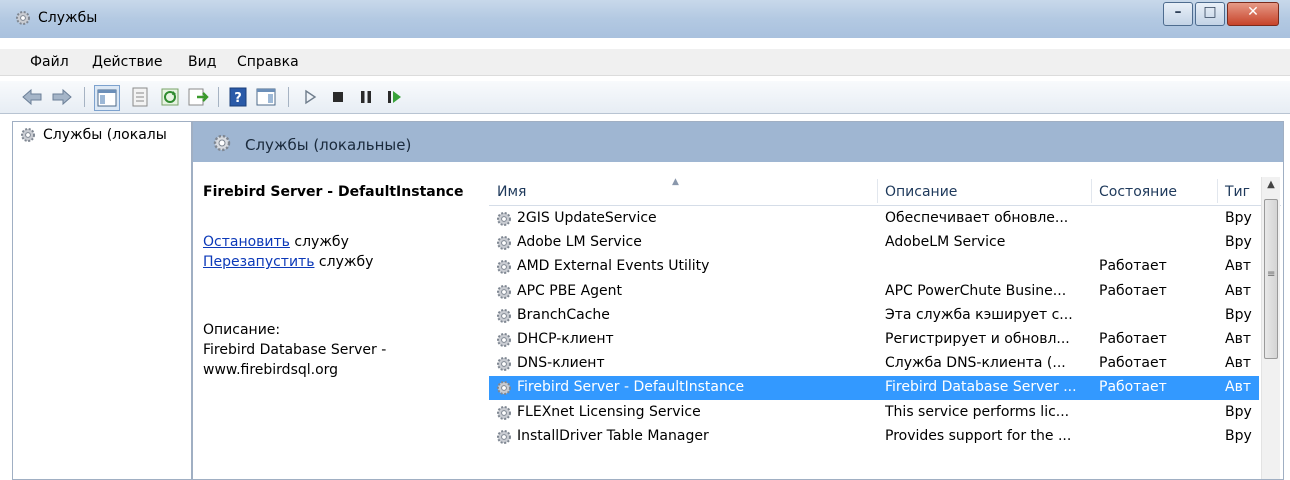 The width and height of the screenshot is (1290, 480). Describe the element at coordinates (1237, 192) in the screenshot. I see `column-header-startup-type: Тиг` at that location.